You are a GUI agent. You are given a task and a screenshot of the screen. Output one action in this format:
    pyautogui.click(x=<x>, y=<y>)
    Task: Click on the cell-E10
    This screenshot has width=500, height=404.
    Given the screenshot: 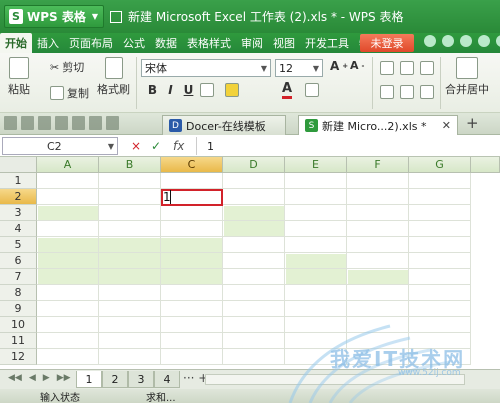 What is the action you would take?
    pyautogui.click(x=316, y=325)
    